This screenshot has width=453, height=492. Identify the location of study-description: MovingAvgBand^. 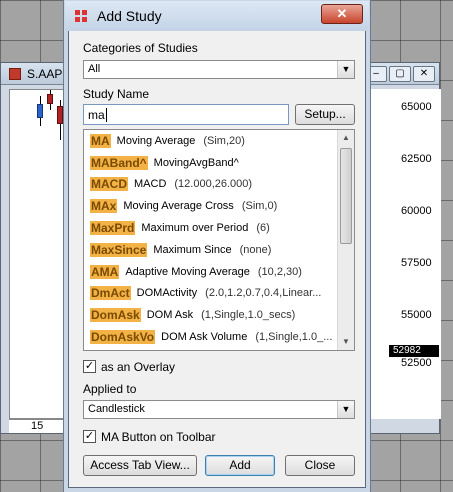
(196, 162).